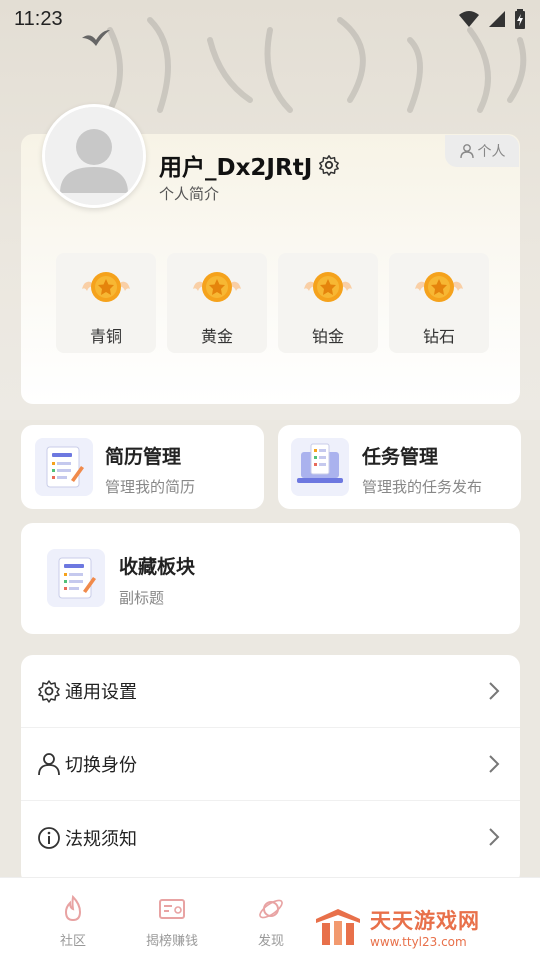  What do you see at coordinates (272, 303) in the screenshot?
I see `level-badges: 青铜 黄金 铂金 钻石` at bounding box center [272, 303].